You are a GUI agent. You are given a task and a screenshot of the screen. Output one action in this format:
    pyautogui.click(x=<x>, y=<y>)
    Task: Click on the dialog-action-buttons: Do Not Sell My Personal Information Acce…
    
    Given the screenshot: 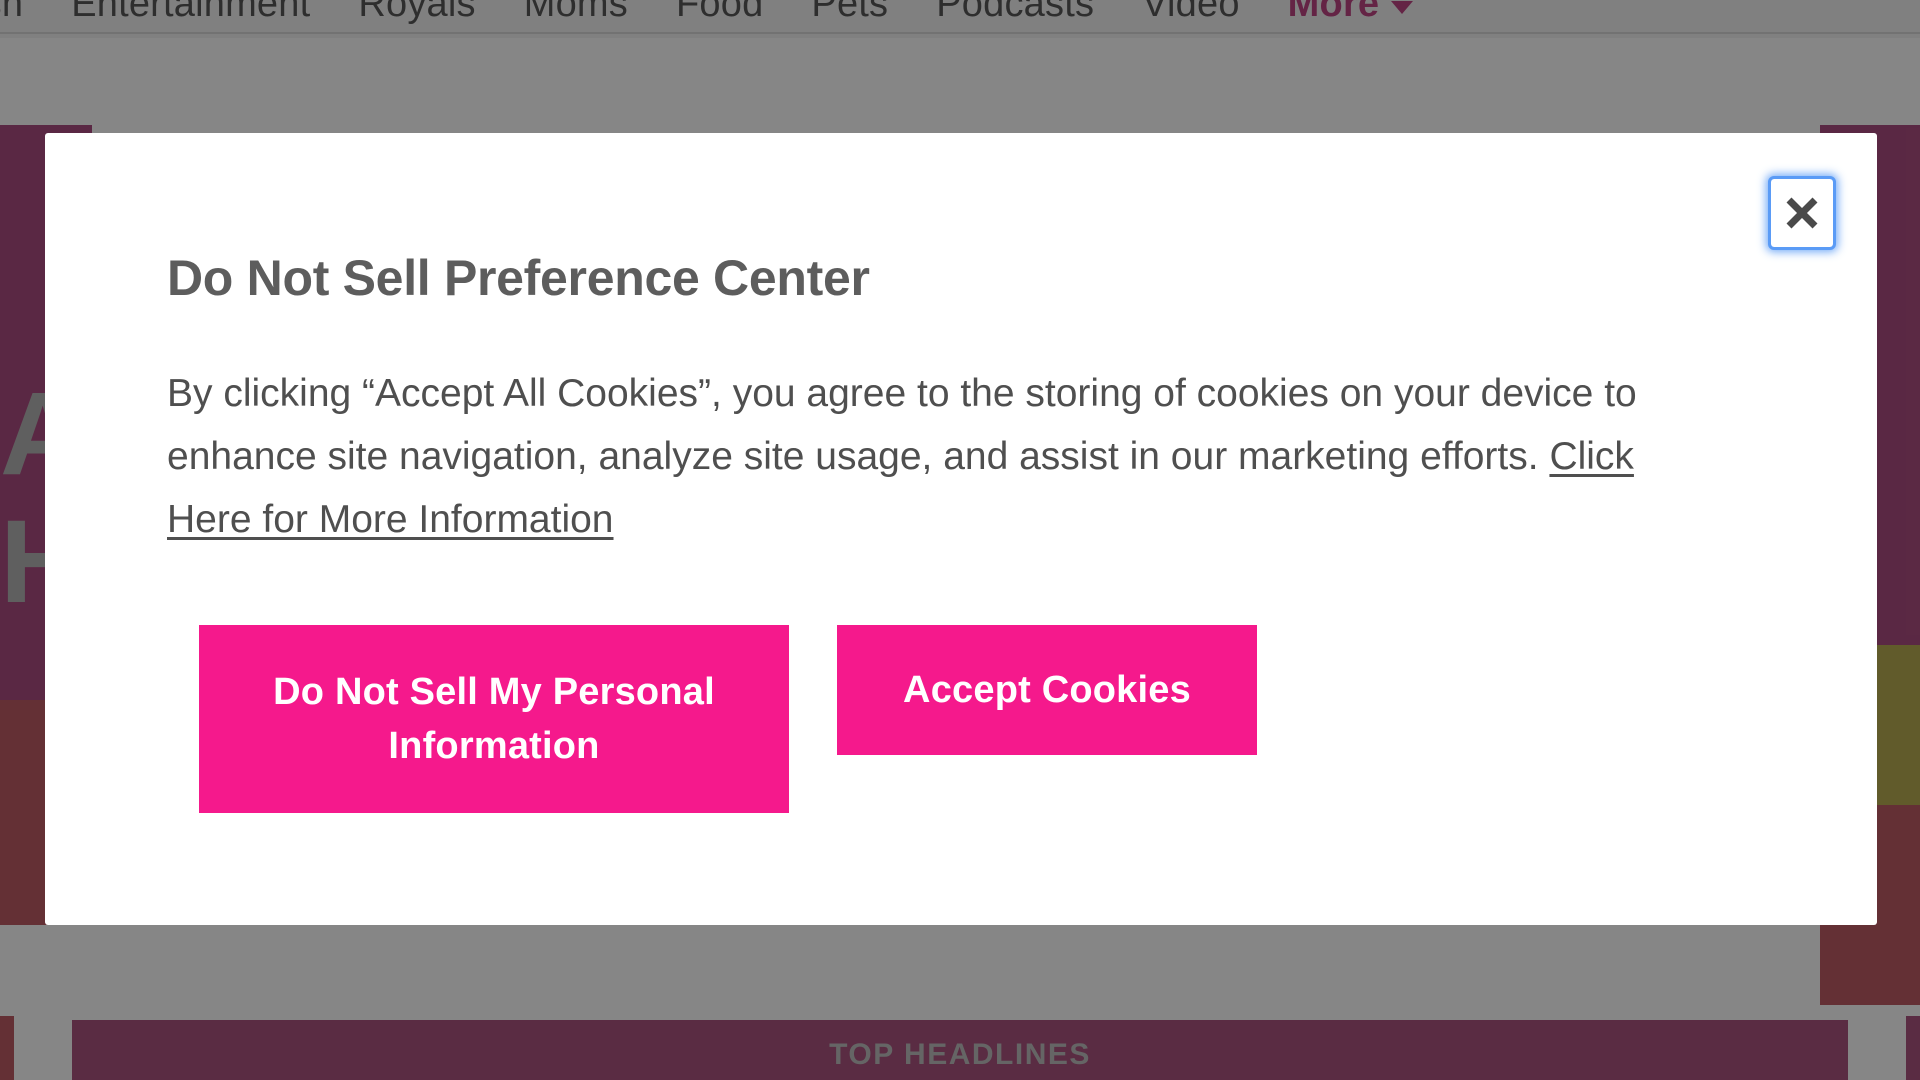 What is the action you would take?
    pyautogui.click(x=967, y=719)
    